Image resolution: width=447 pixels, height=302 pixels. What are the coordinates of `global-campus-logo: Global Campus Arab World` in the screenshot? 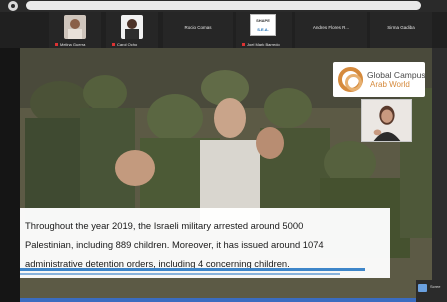 It's located at (379, 79).